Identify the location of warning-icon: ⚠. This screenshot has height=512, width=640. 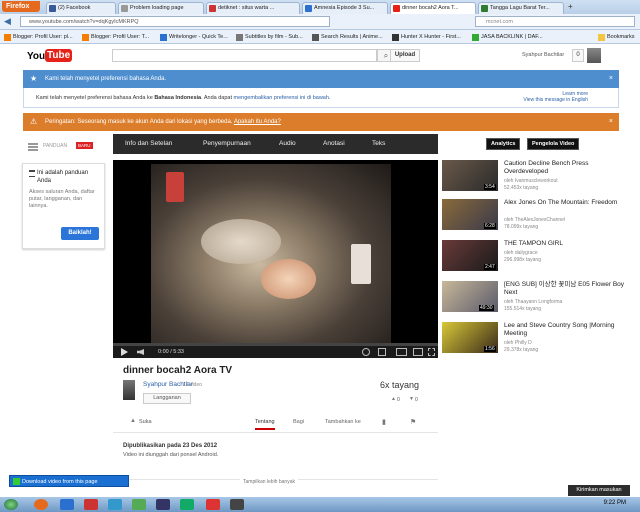
(34, 121).